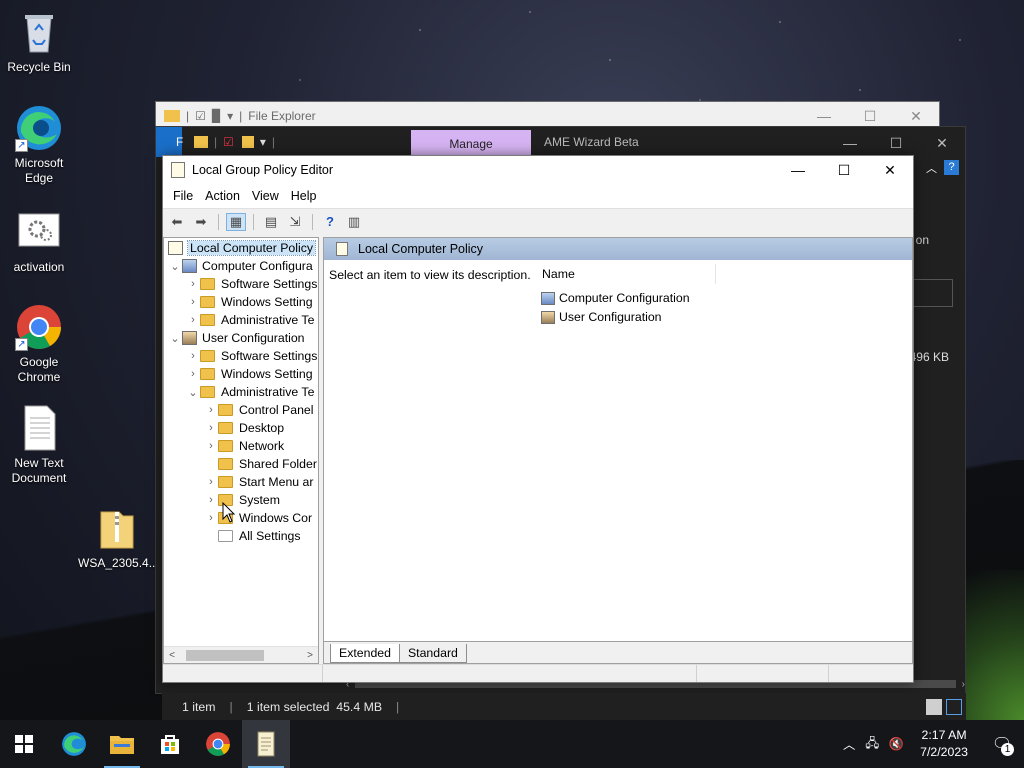 This screenshot has width=1024, height=768. I want to click on desktop-icon-chrome: ↗ Google Chrome, so click(39, 344).